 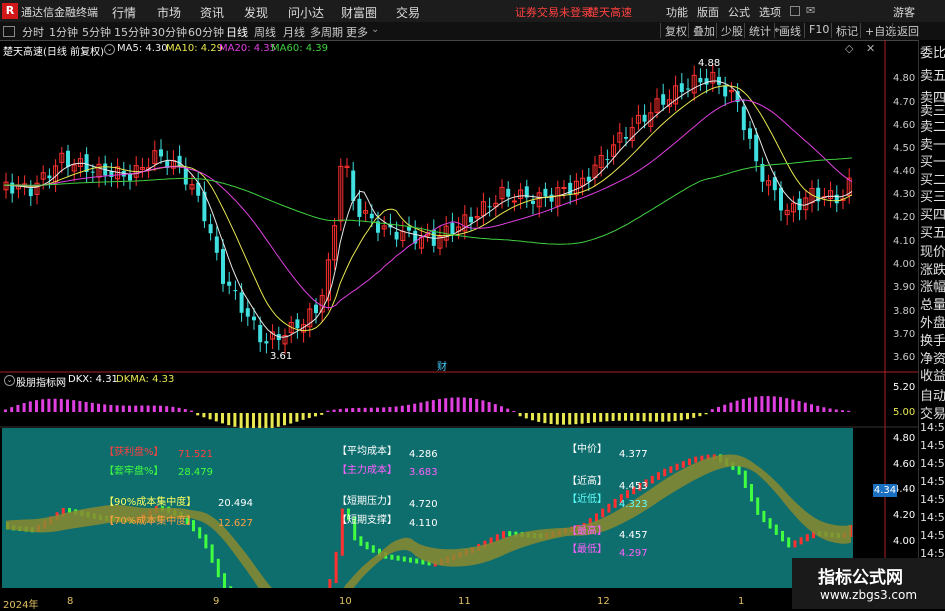 What do you see at coordinates (932, 481) in the screenshot?
I see `rp-time: 14:56` at bounding box center [932, 481].